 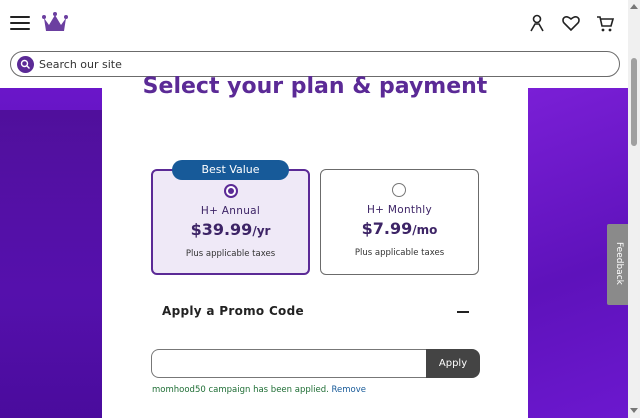 I want to click on promo-code-field, so click(x=289, y=363).